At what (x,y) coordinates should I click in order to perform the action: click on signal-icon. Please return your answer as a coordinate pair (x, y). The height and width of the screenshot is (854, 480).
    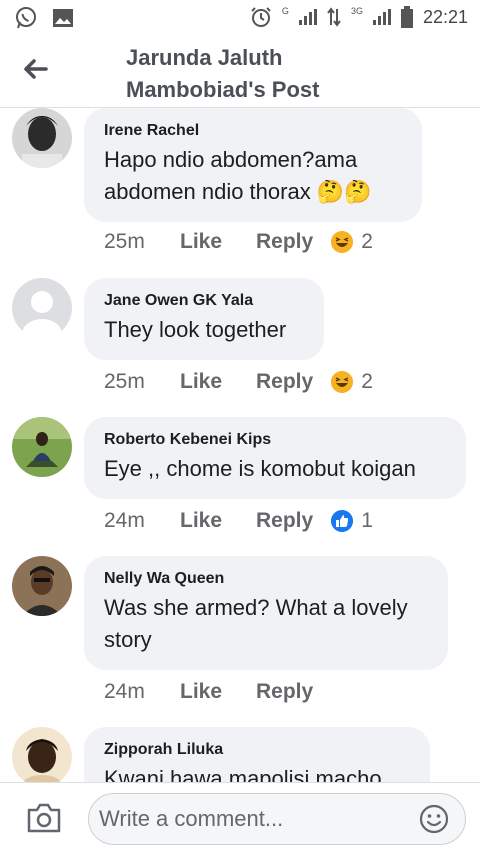
    Looking at the image, I should click on (307, 17).